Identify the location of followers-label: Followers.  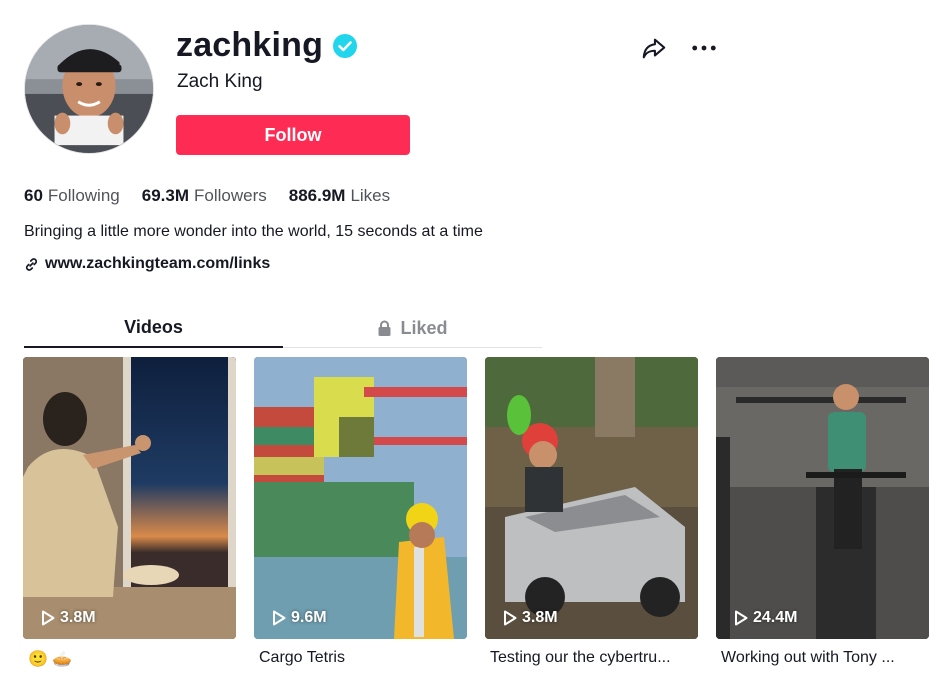
(230, 195).